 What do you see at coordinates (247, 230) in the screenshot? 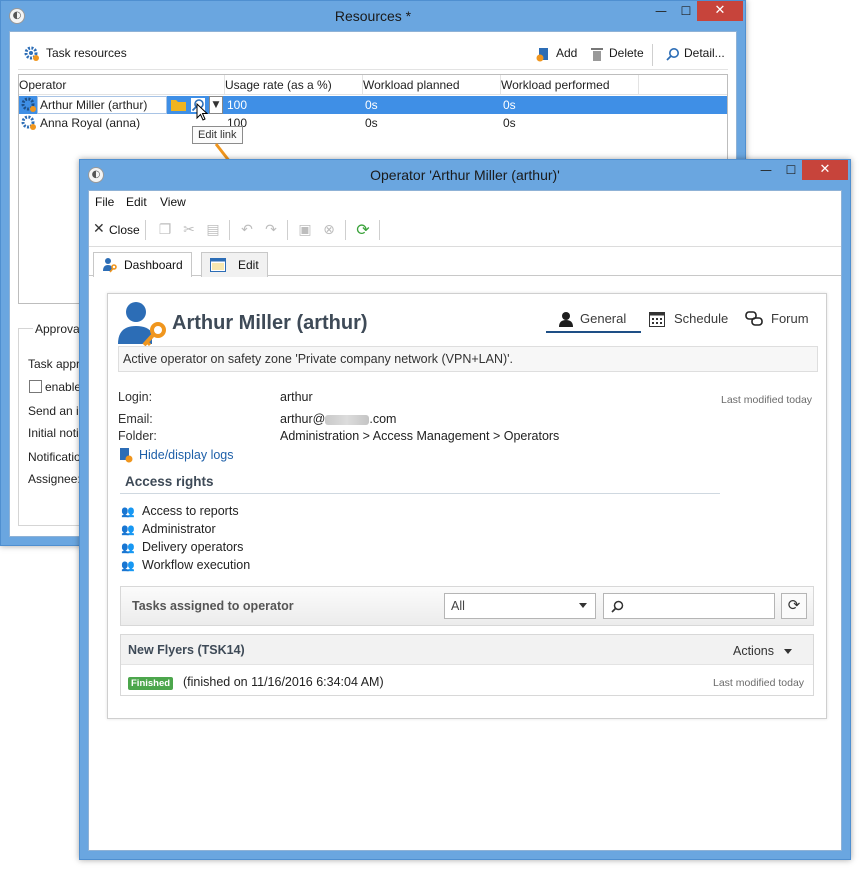
I see `undo-icon: ↶` at bounding box center [247, 230].